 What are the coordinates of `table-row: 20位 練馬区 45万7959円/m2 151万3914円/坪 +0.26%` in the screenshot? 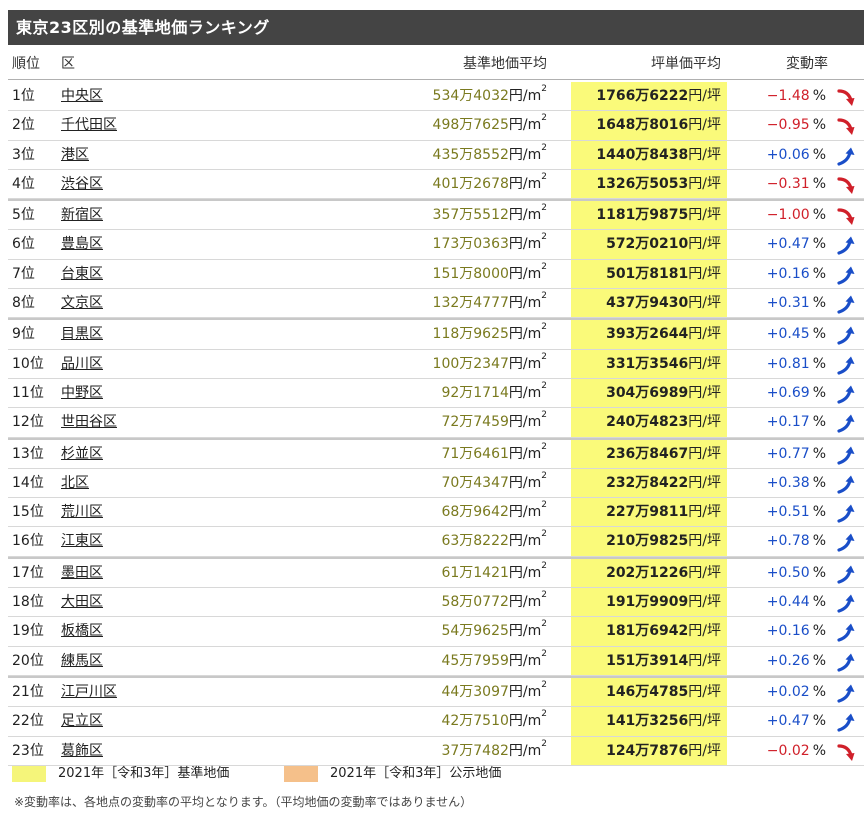 It's located at (436, 661).